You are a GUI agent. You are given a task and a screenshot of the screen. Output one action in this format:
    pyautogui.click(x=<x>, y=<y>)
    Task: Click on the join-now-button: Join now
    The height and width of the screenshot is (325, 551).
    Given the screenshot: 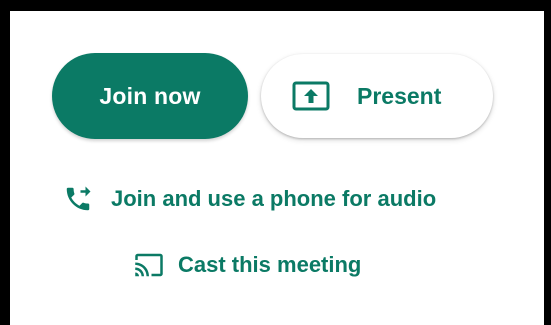 What is the action you would take?
    pyautogui.click(x=150, y=96)
    